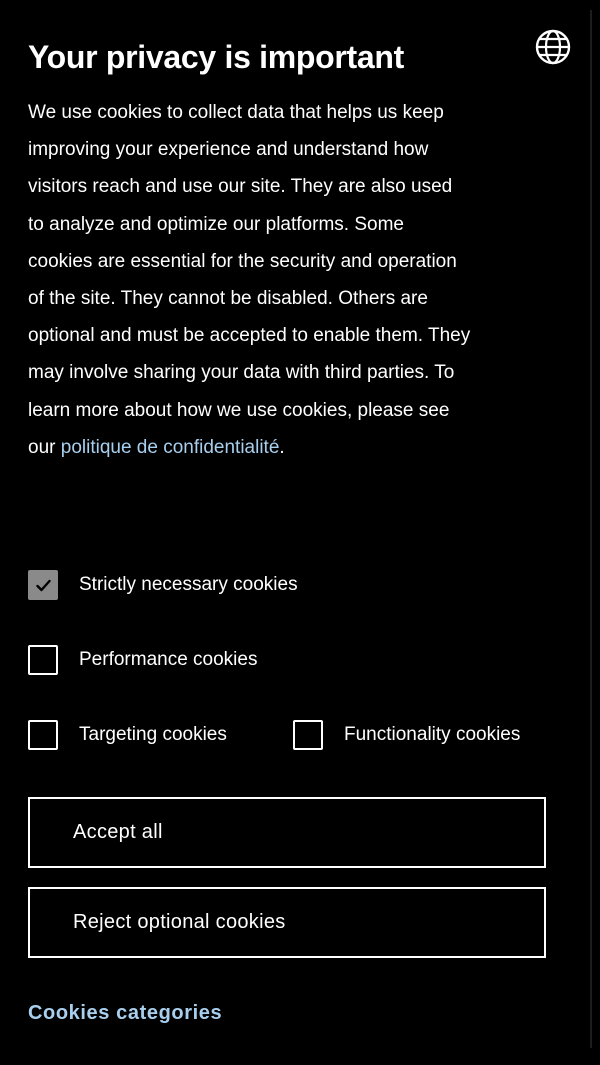 The width and height of the screenshot is (600, 1065). Describe the element at coordinates (432, 735) in the screenshot. I see `functionality-label: Functionality cookies` at that location.